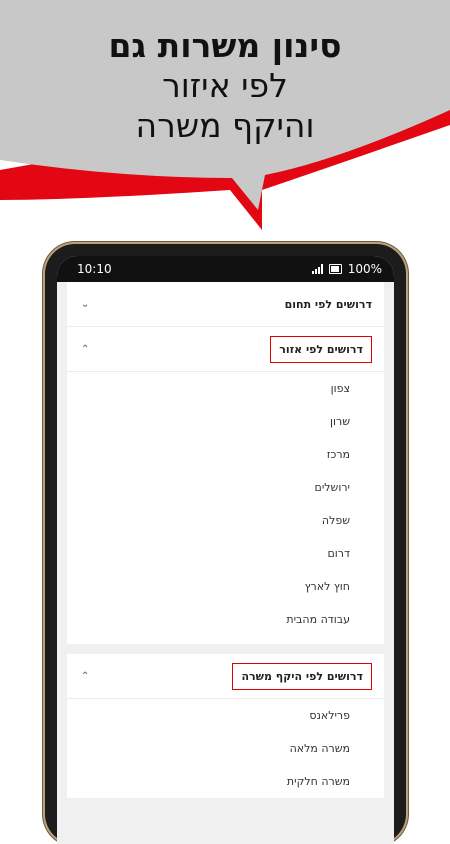 The width and height of the screenshot is (450, 844). I want to click on promo-headline: סינון משרות גם לפי איזור והיקף משרה, so click(225, 86).